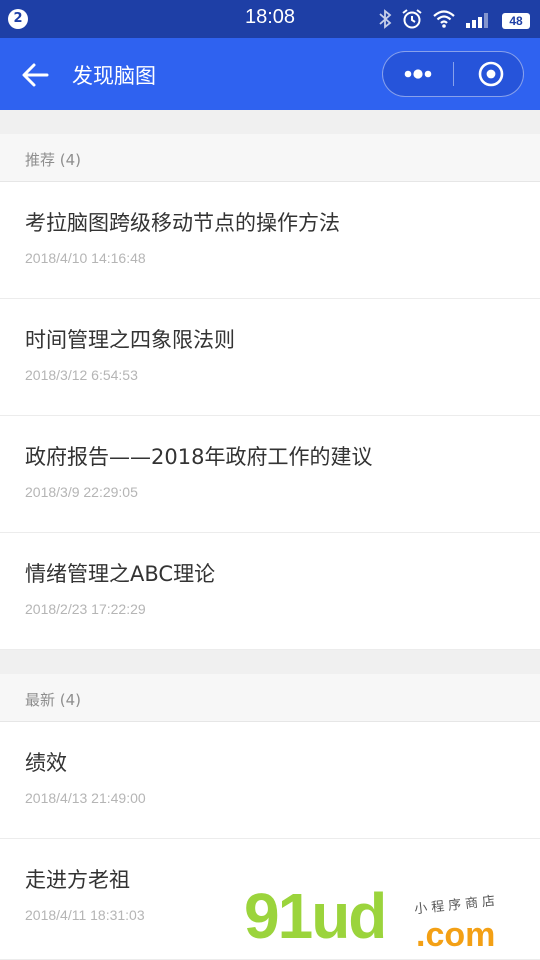 Image resolution: width=540 pixels, height=960 pixels. Describe the element at coordinates (46, 763) in the screenshot. I see `item-title: 绩效` at that location.